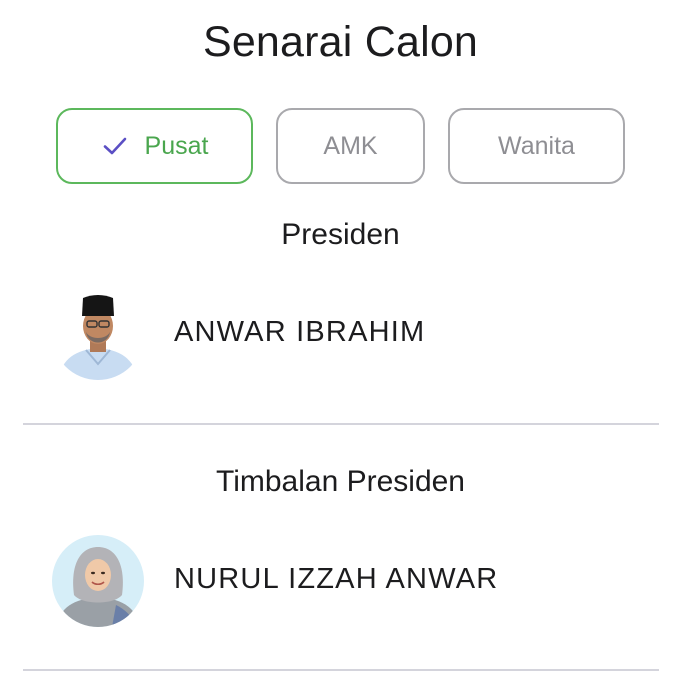 This screenshot has height=681, width=681. Describe the element at coordinates (340, 234) in the screenshot. I see `section-heading-presiden: Presiden` at that location.